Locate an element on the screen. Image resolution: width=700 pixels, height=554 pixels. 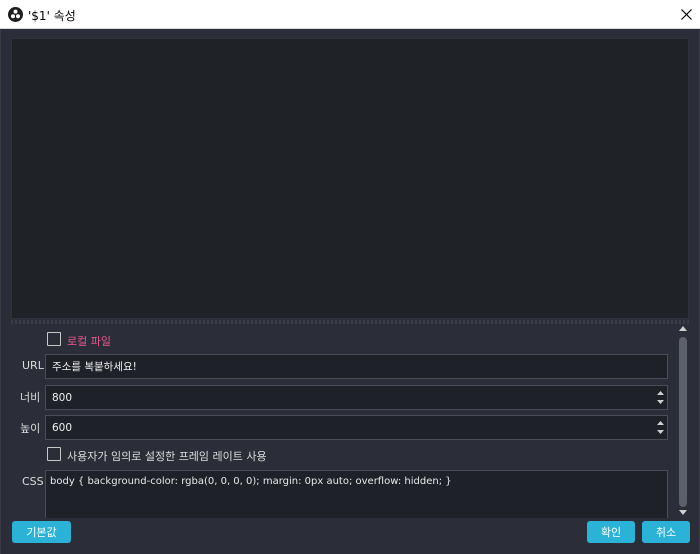
scroll-up-button is located at coordinates (683, 328).